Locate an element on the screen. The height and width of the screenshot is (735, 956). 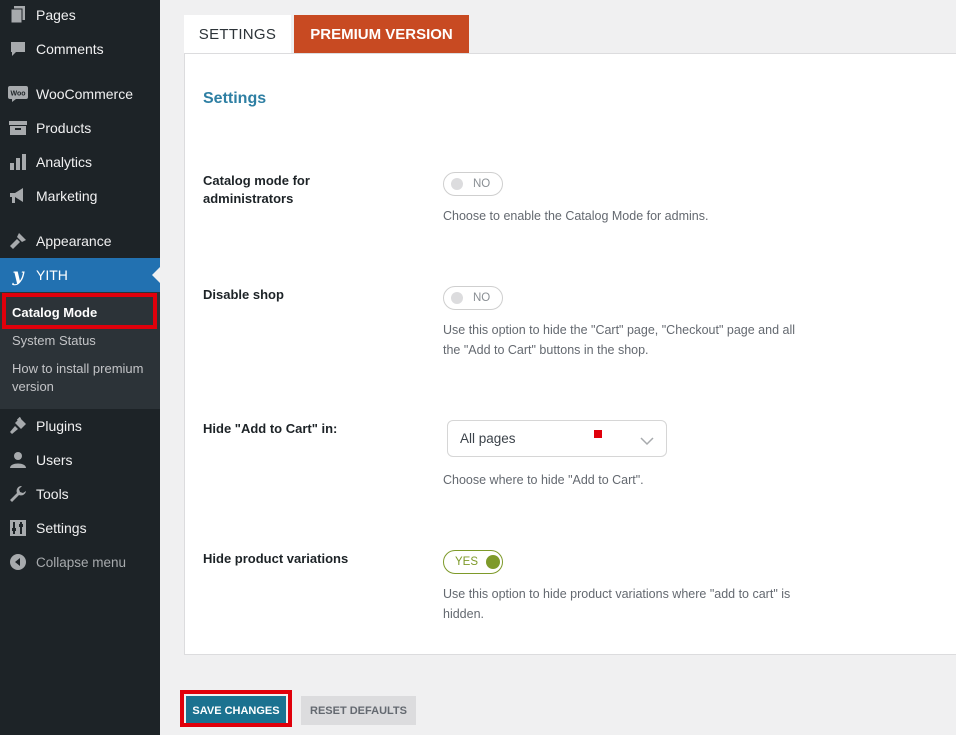
disable-shop-label: Disable shop is located at coordinates (243, 294).